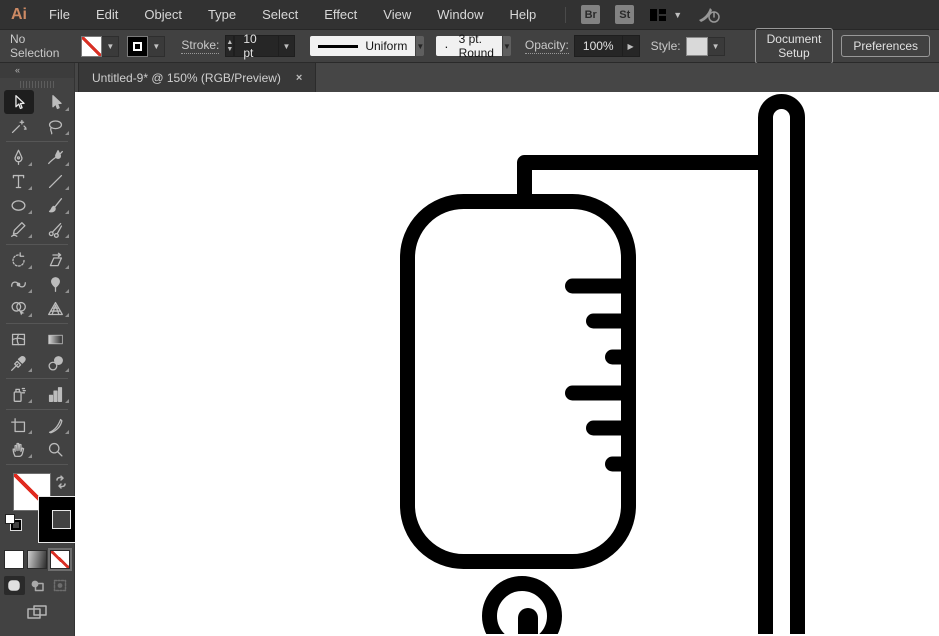 The width and height of the screenshot is (939, 636). What do you see at coordinates (56, 425) in the screenshot?
I see `tool-slice` at bounding box center [56, 425].